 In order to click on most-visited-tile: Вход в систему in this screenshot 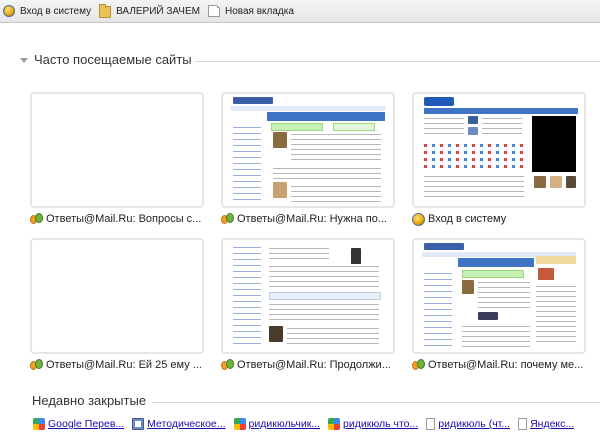, I will do `click(500, 159)`.